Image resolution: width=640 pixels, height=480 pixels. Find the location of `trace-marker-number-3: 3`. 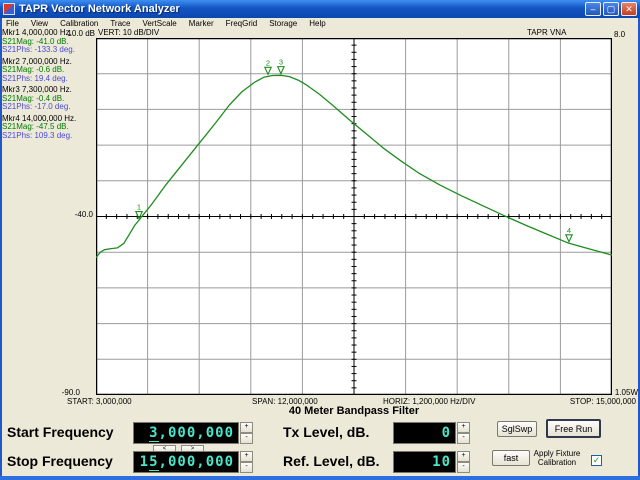

trace-marker-number-3: 3 is located at coordinates (281, 62).